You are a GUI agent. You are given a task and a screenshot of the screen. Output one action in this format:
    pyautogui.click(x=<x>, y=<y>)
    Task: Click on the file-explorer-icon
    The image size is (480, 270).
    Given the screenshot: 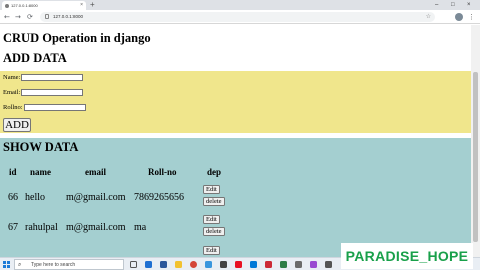 What is the action you would take?
    pyautogui.click(x=178, y=264)
    